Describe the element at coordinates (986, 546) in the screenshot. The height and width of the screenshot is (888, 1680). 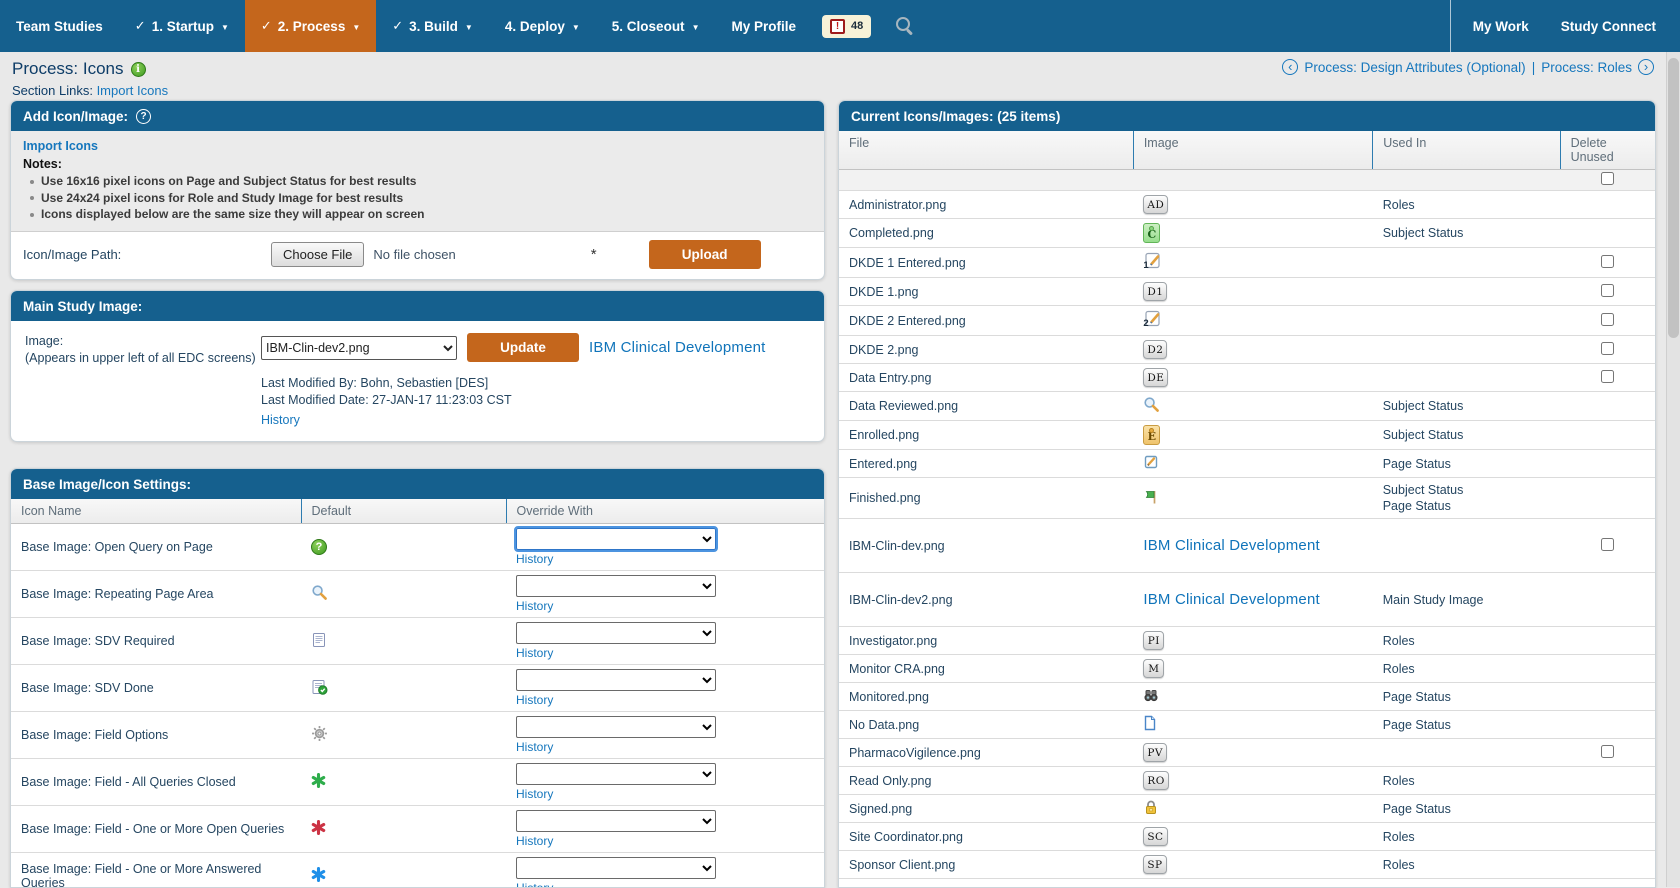
I see `file-name-cell: IBM-Clin-dev.png` at that location.